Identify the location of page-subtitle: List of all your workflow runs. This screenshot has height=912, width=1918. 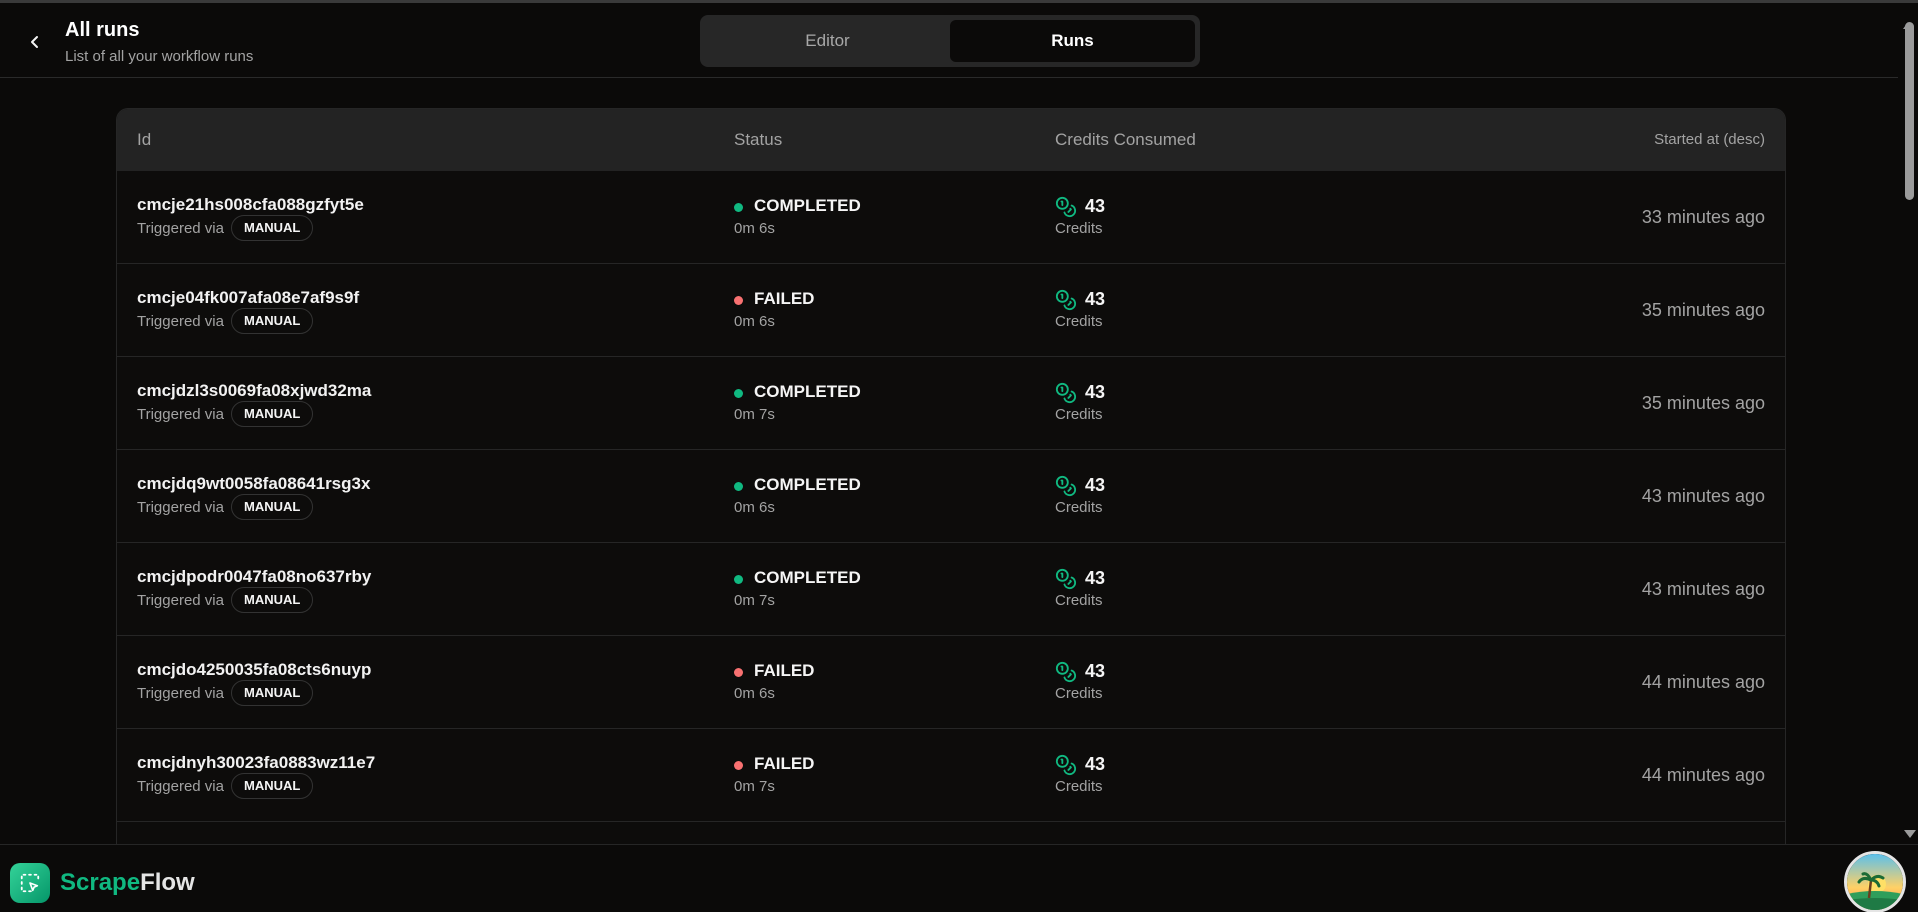
(159, 56).